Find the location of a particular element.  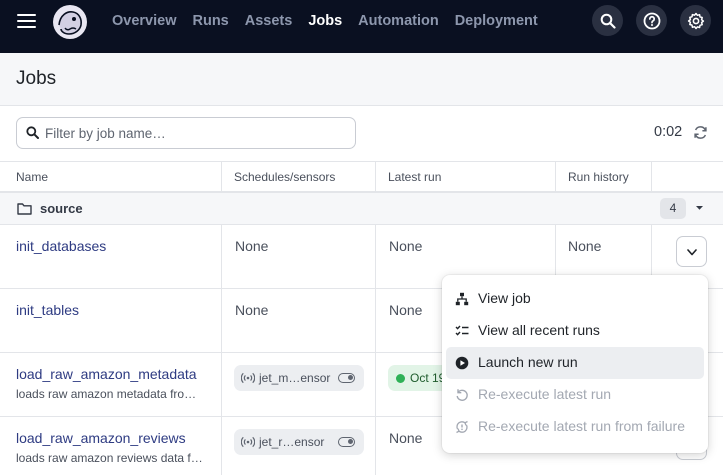

repo-group-name: source is located at coordinates (61, 208).